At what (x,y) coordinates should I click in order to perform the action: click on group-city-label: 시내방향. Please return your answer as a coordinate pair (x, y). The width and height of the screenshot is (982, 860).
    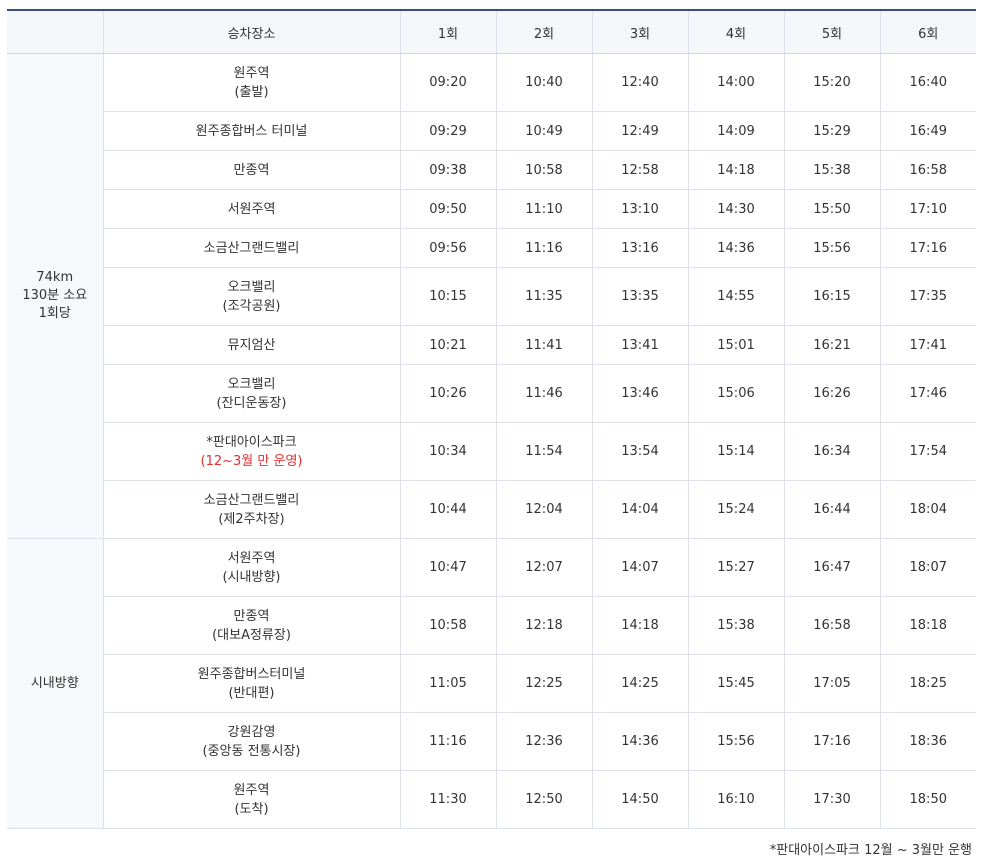
    Looking at the image, I should click on (54, 683).